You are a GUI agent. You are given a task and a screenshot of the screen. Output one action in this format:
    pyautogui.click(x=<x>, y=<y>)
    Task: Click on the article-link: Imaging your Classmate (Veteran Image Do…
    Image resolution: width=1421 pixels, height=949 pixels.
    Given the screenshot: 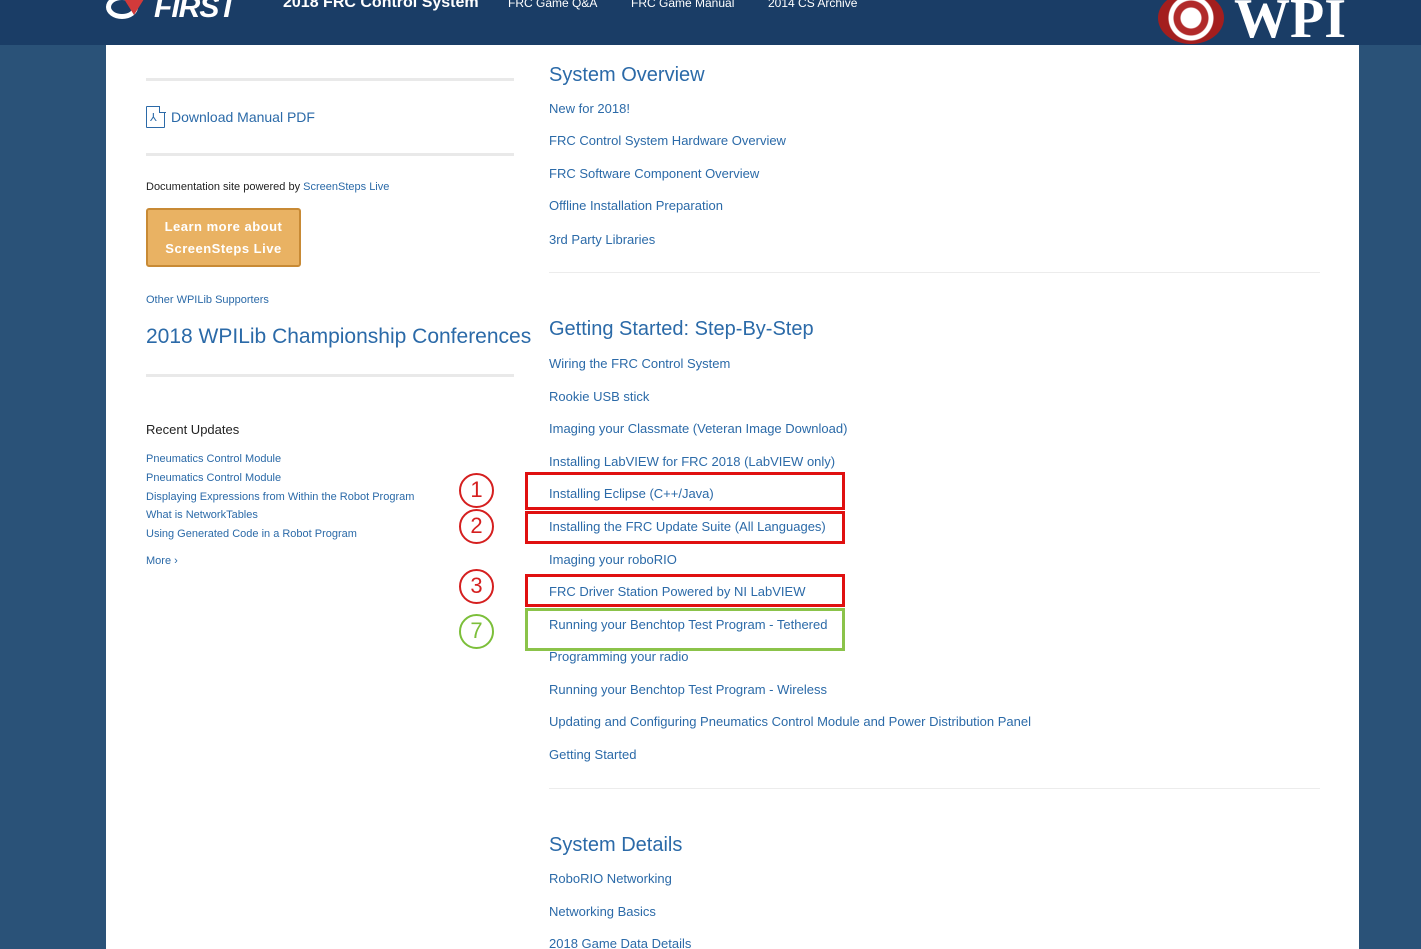 What is the action you would take?
    pyautogui.click(x=698, y=428)
    